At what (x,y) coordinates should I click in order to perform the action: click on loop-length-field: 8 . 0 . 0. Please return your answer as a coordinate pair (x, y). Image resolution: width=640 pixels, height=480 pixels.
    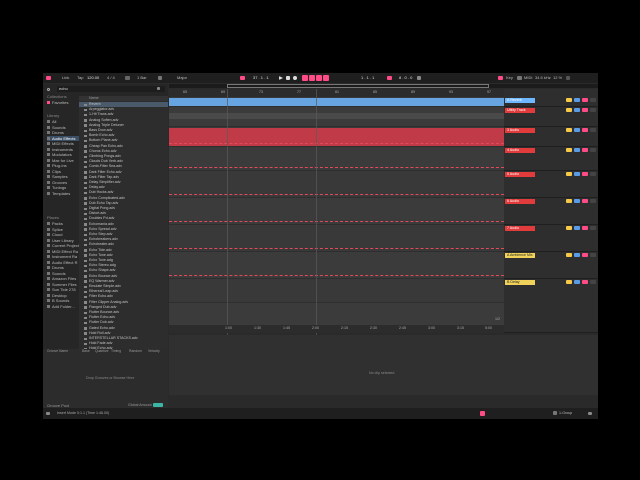
    Looking at the image, I should click on (405, 77).